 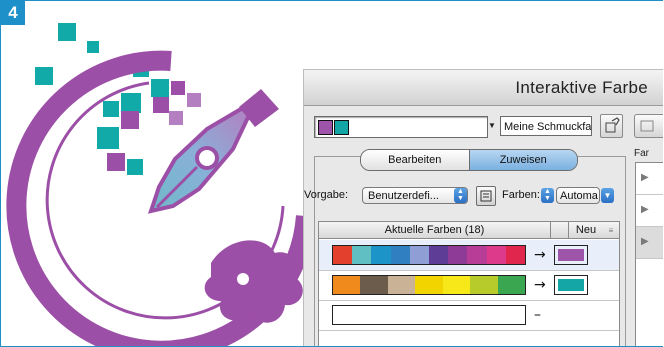 I want to click on new-color-group-button, so click(x=648, y=126).